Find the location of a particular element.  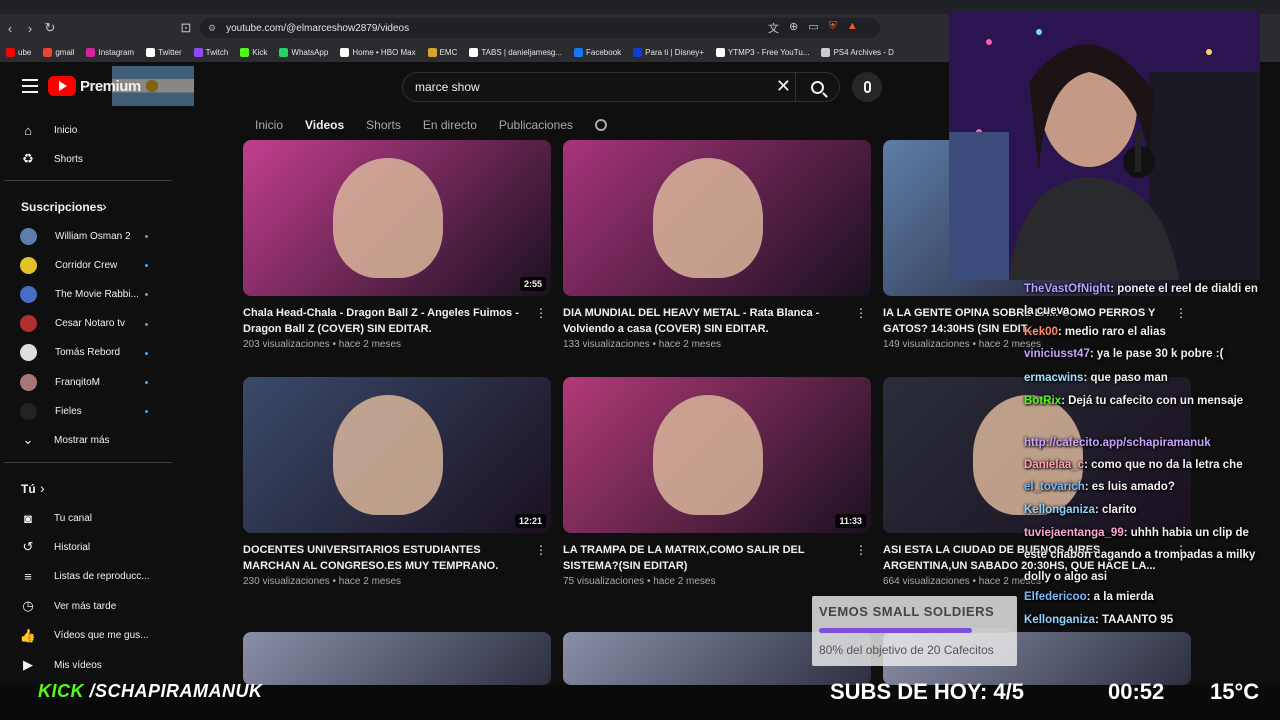

bookmark-item: gmail is located at coordinates (59, 52).